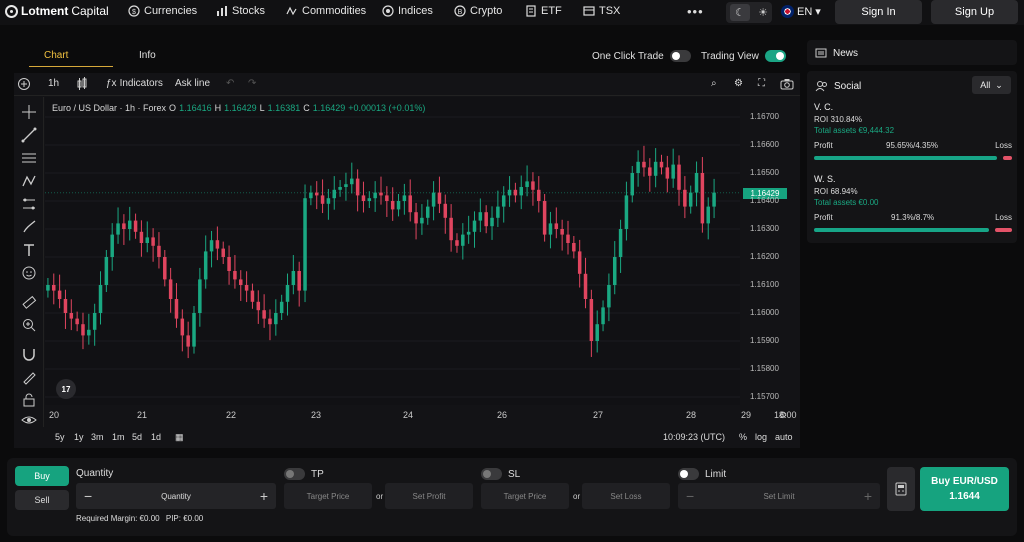  What do you see at coordinates (66, 389) in the screenshot?
I see `tradingview-logo: 17` at bounding box center [66, 389].